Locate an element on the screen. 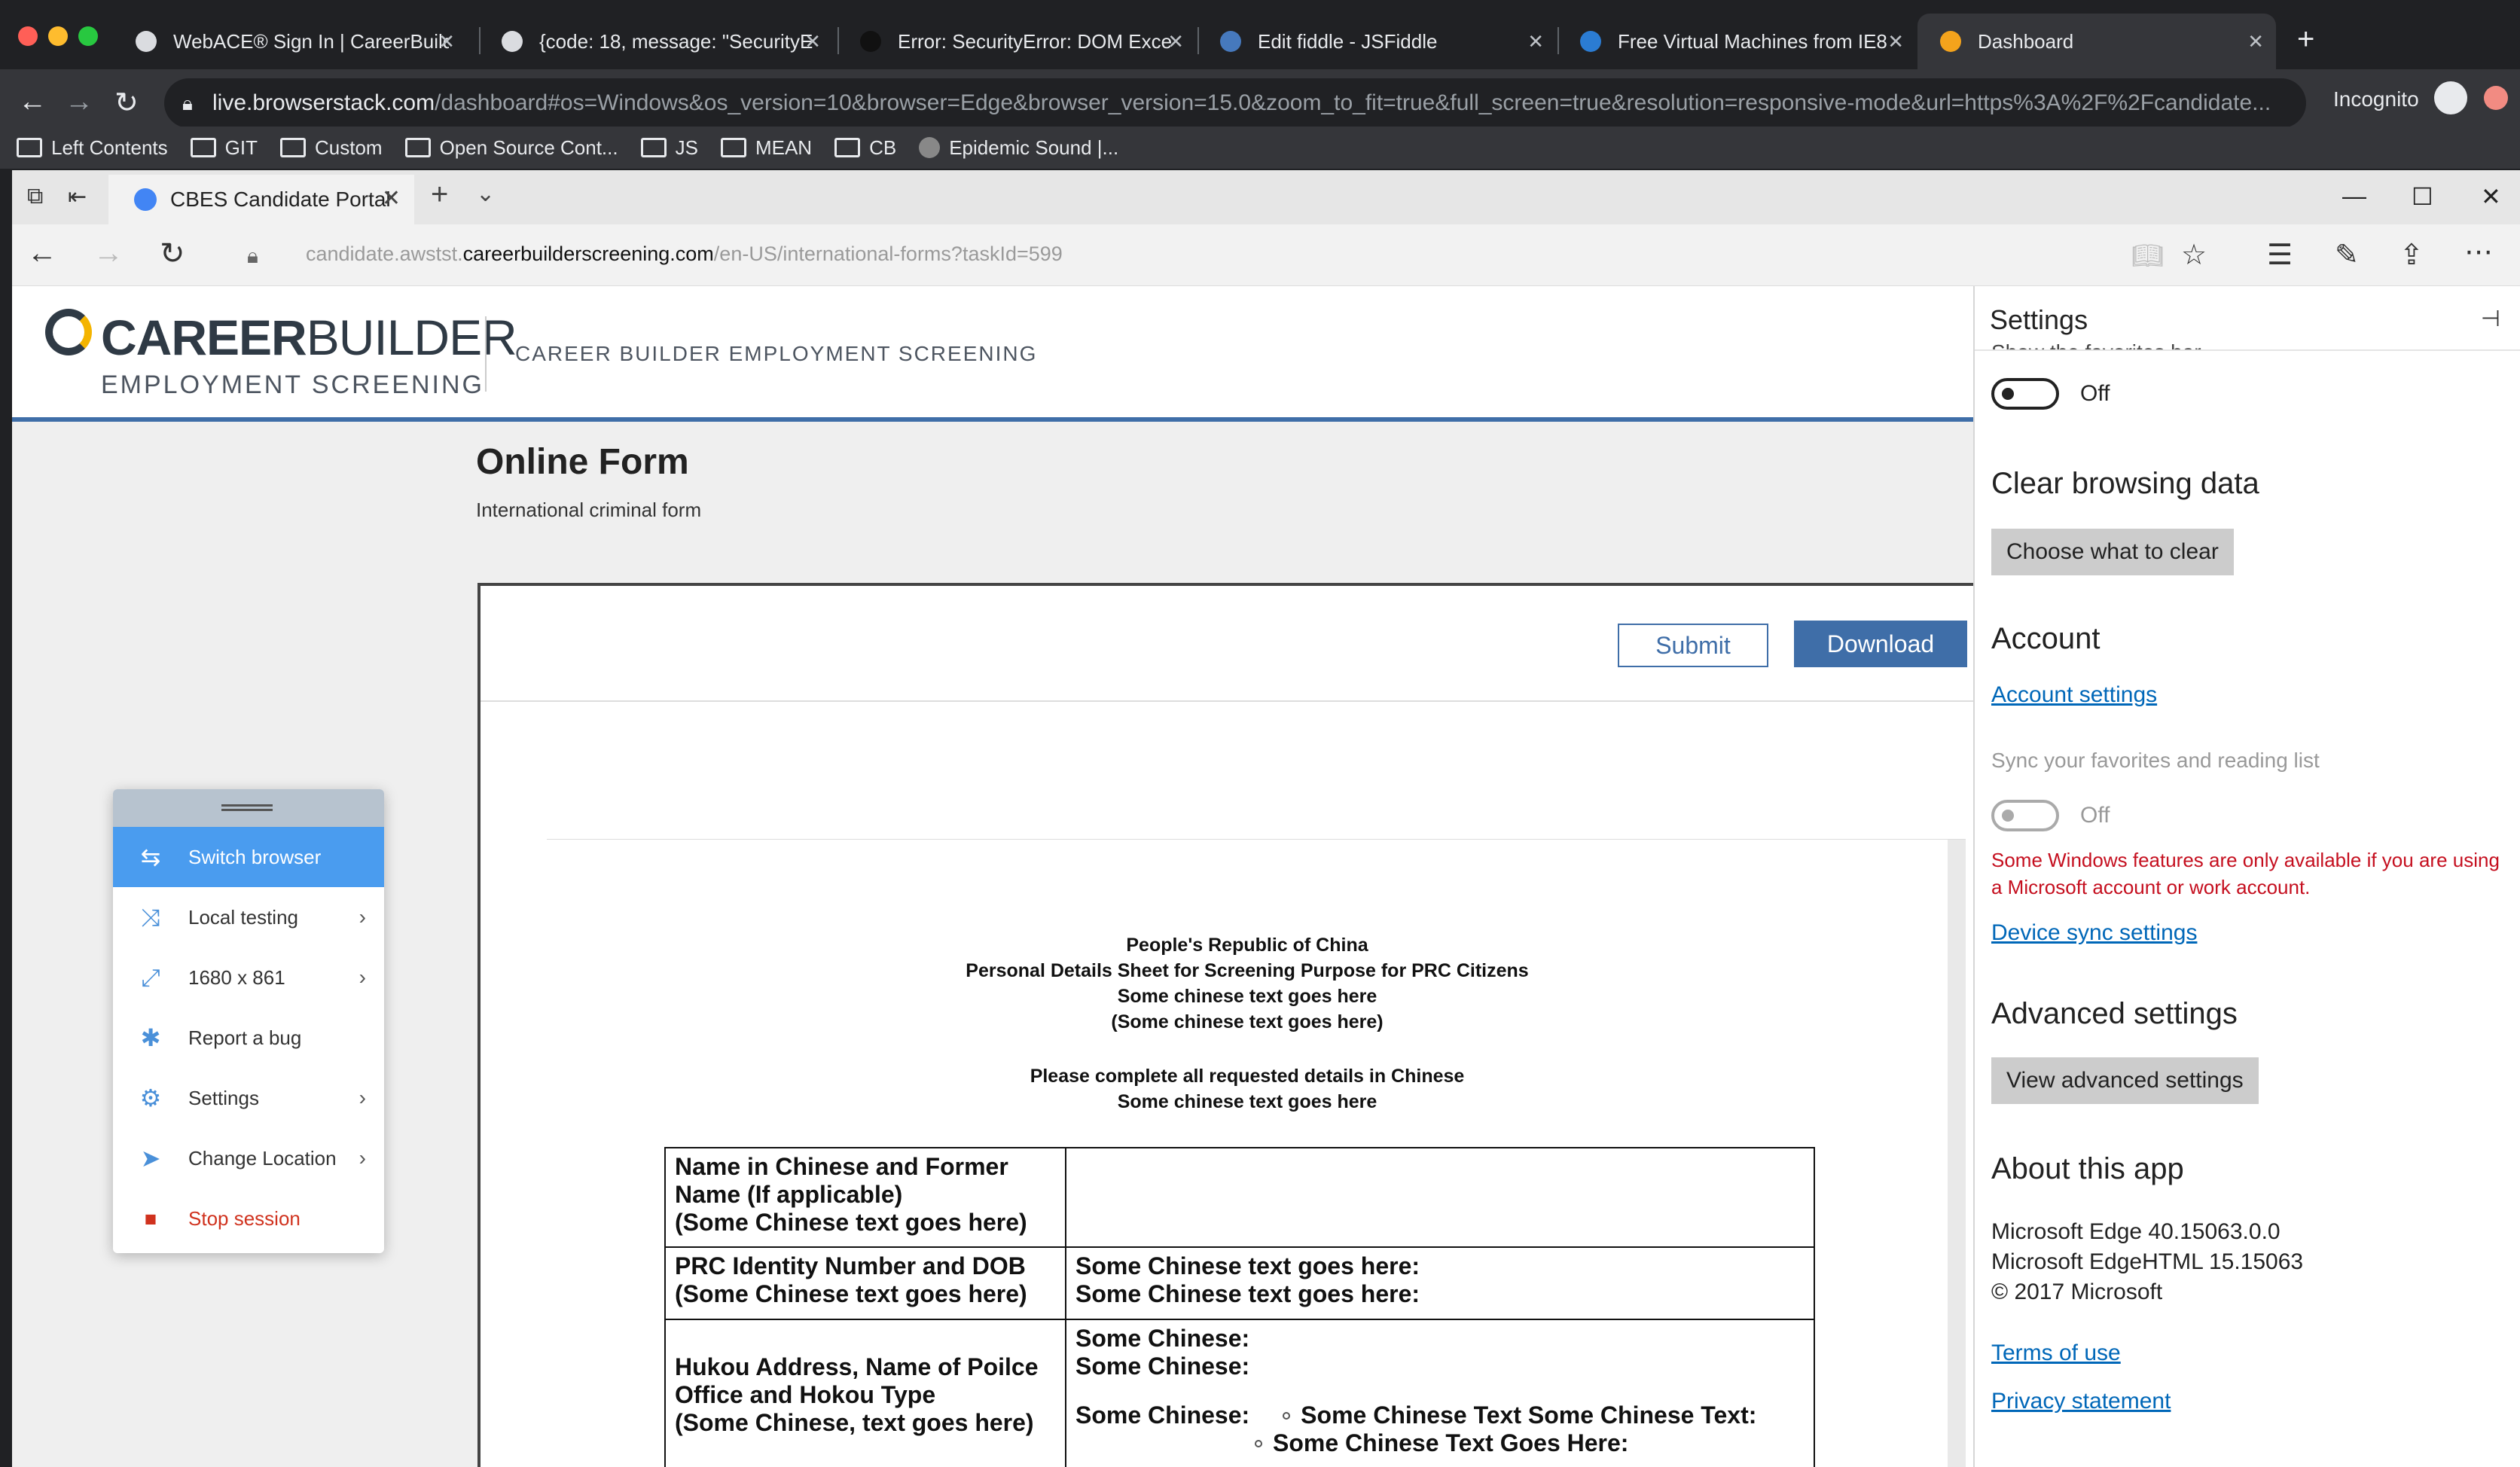 The image size is (2520, 1467). reload-icon: ↻ is located at coordinates (126, 103).